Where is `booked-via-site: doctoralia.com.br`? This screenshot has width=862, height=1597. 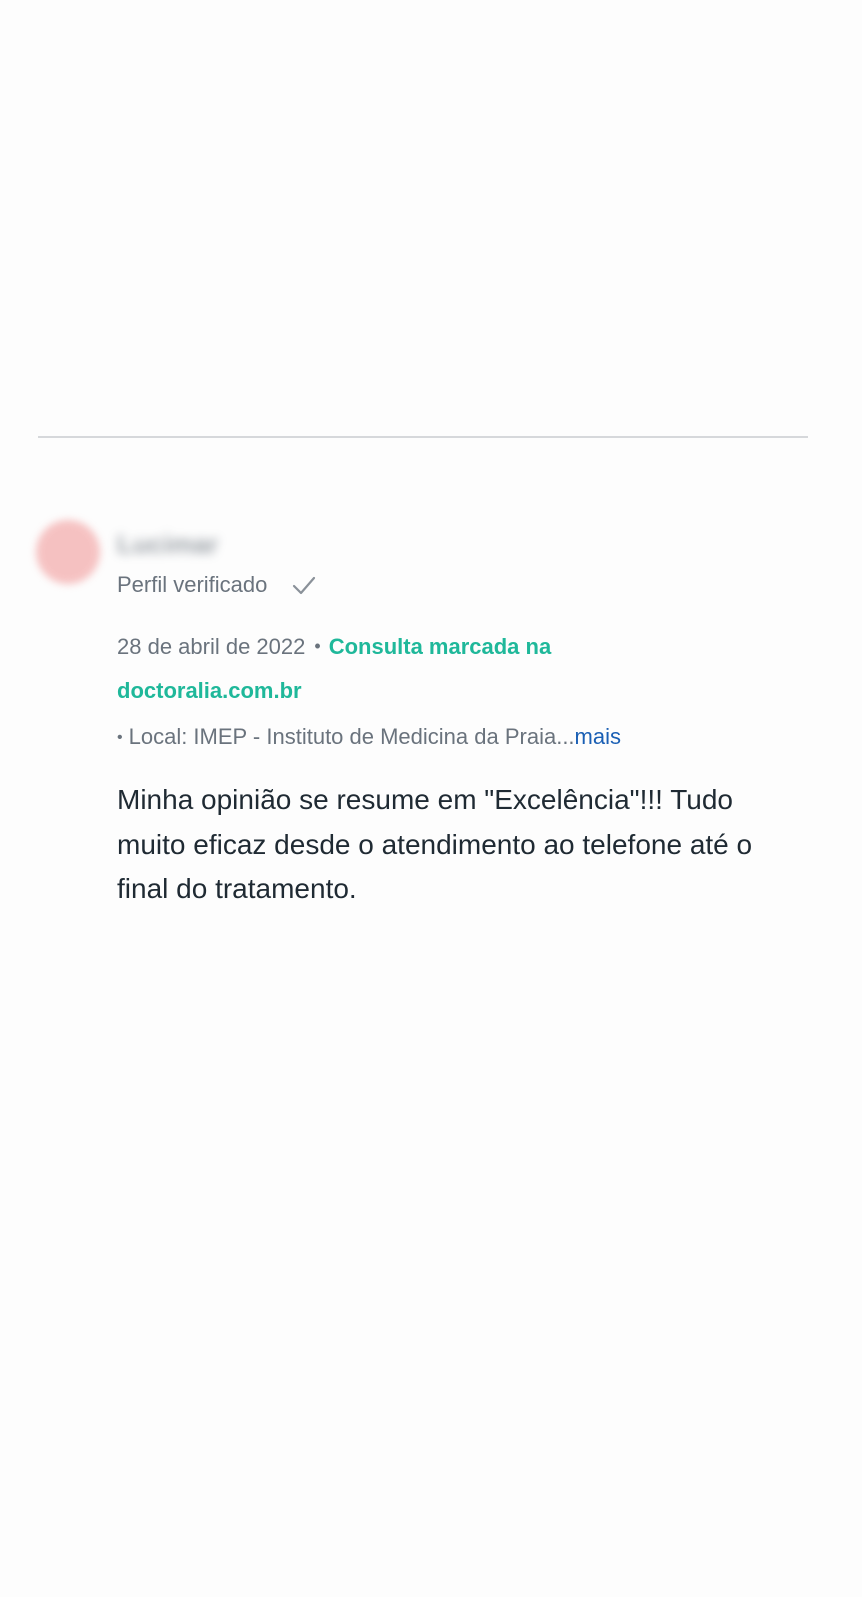 booked-via-site: doctoralia.com.br is located at coordinates (209, 690).